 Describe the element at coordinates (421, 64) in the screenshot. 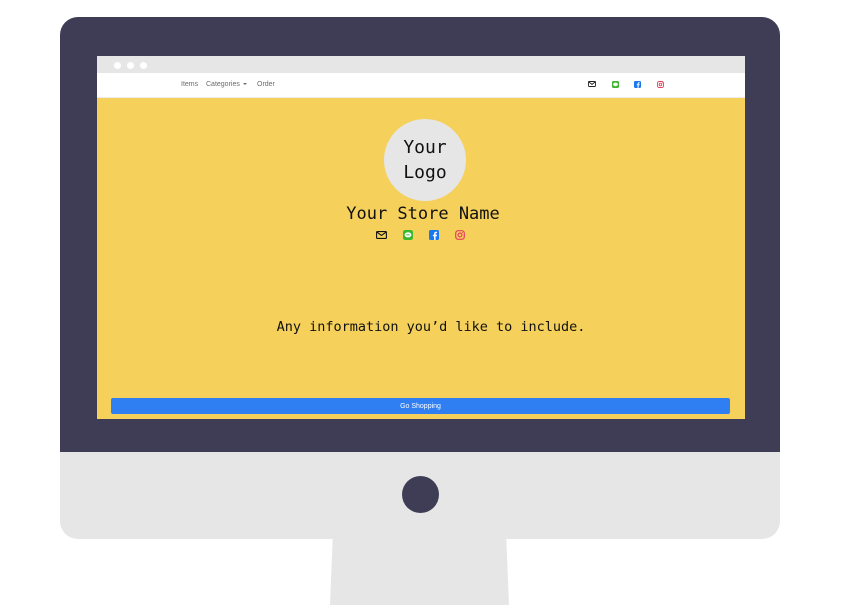

I see `browser-title-bar` at that location.